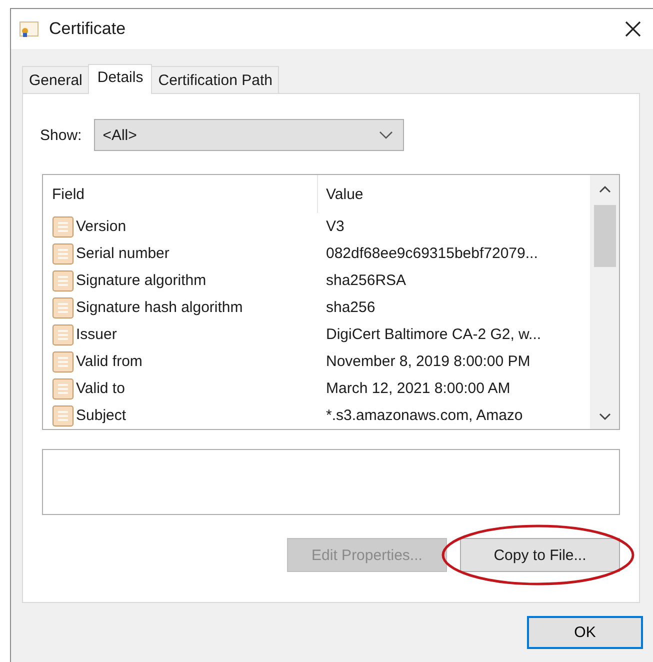 This screenshot has width=653, height=662. What do you see at coordinates (335, 226) in the screenshot?
I see `field-value: V3` at bounding box center [335, 226].